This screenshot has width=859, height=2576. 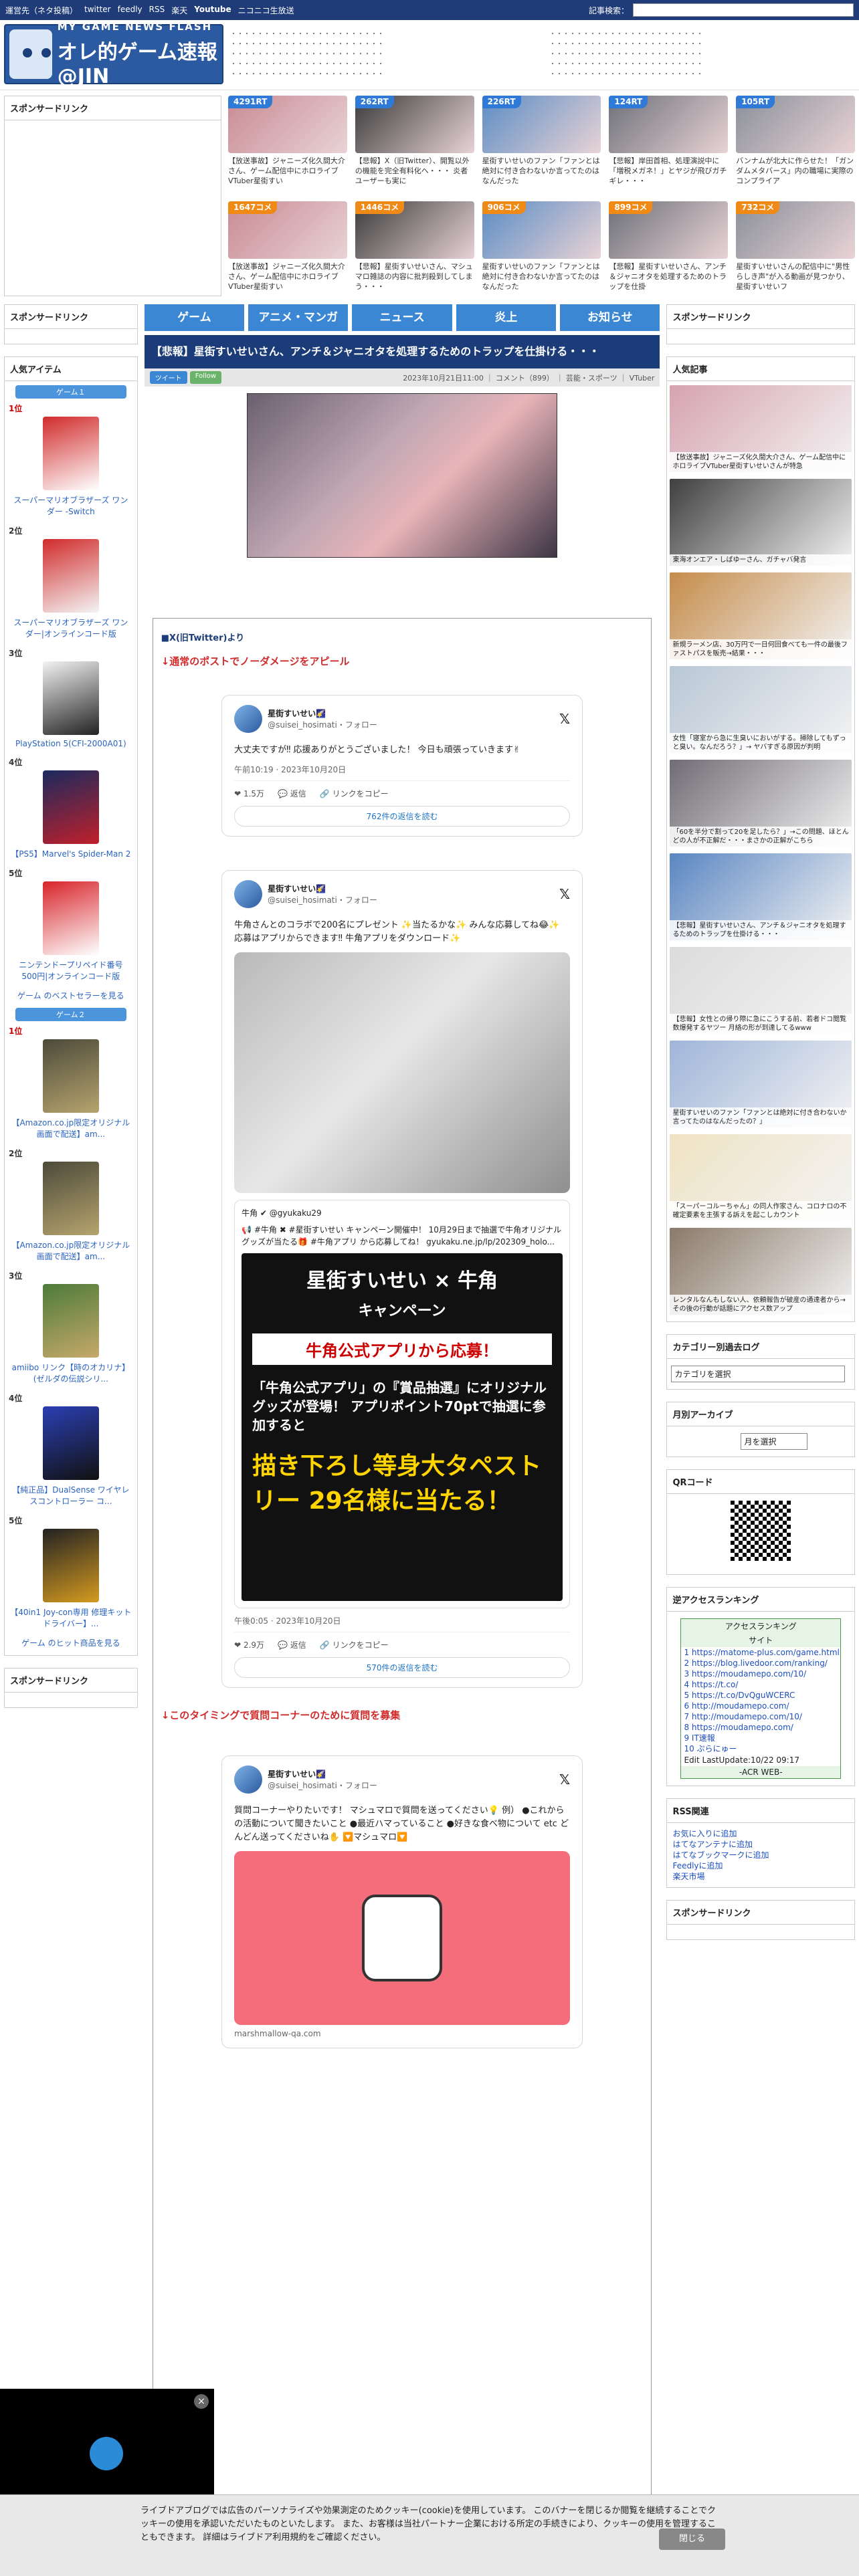 I want to click on ranked-product: スーパーマリオブラザーズ ワンダー -Switch, so click(x=71, y=467).